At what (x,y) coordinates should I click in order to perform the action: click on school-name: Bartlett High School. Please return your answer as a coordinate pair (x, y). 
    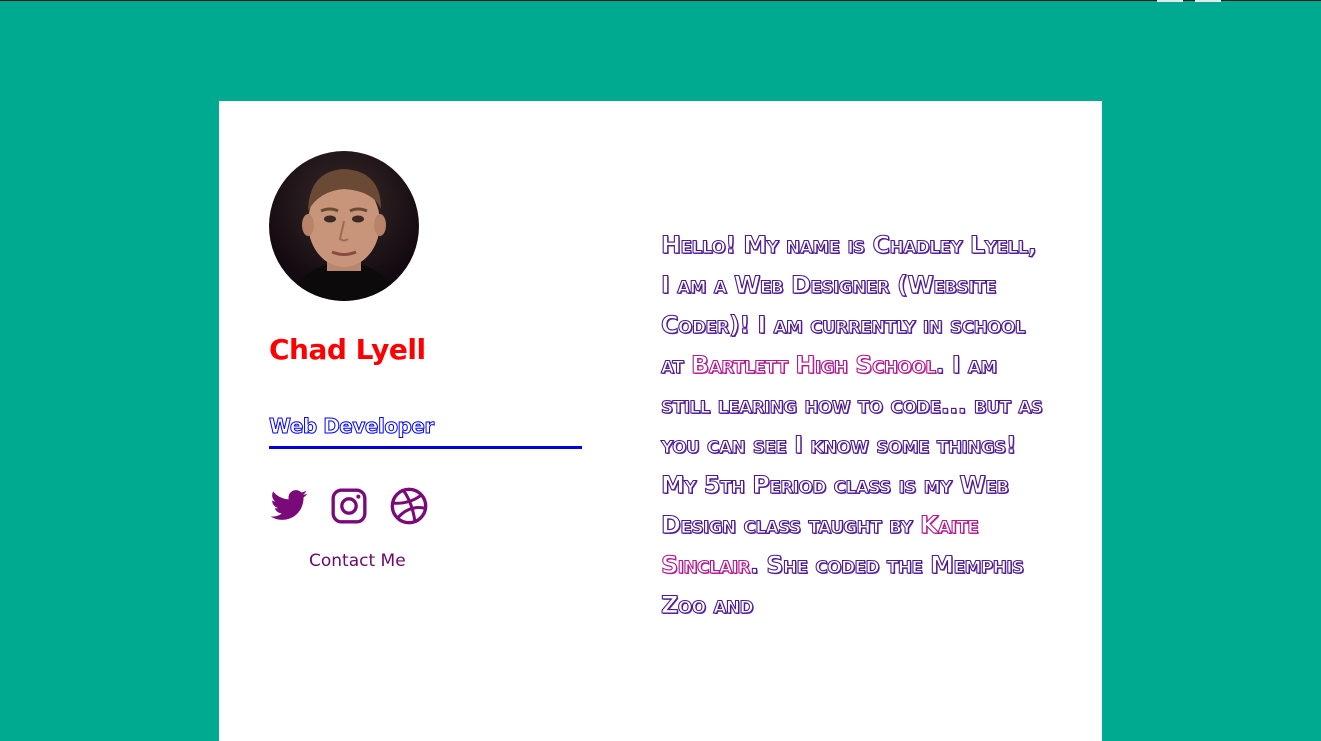
    Looking at the image, I should click on (813, 364).